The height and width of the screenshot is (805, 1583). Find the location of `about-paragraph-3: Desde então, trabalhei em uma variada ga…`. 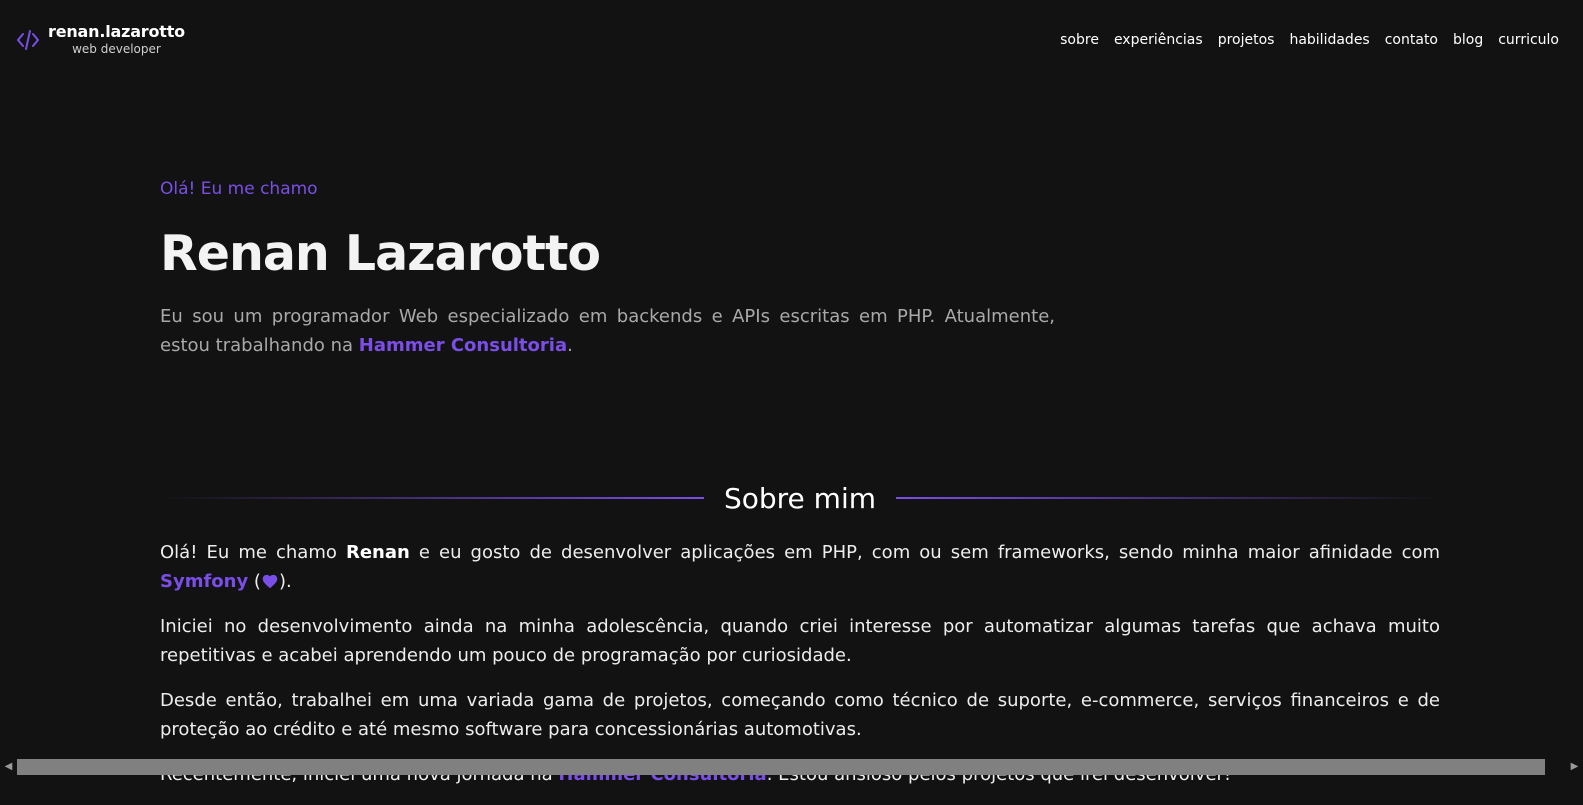

about-paragraph-3: Desde então, trabalhei em uma variada ga… is located at coordinates (800, 715).